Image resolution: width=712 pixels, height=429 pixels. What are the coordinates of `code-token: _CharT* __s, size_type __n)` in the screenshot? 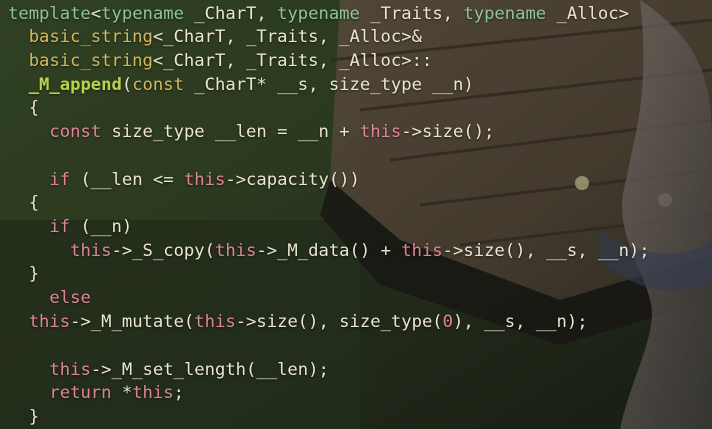 It's located at (328, 85).